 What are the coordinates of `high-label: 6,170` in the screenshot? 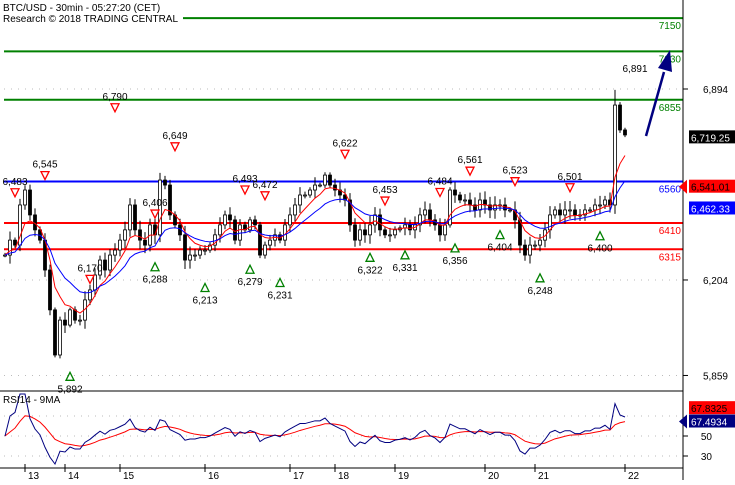 It's located at (89, 268).